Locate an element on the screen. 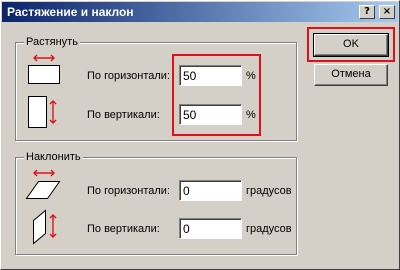 Image resolution: width=400 pixels, height=270 pixels. stretch-vertical-unit: % is located at coordinates (251, 115).